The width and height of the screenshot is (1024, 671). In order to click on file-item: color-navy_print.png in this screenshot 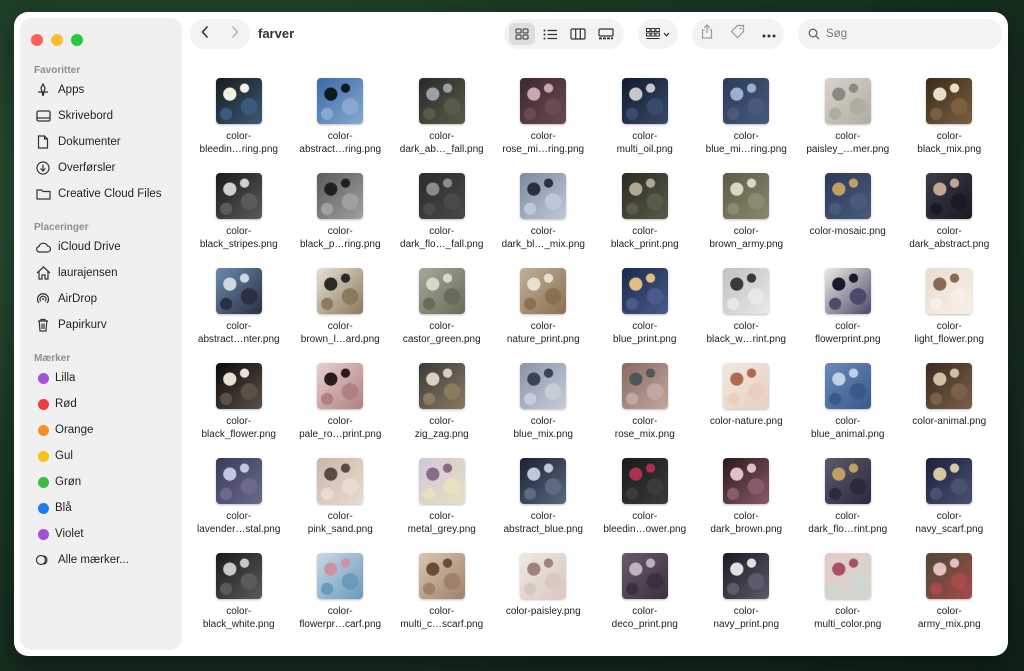, I will do `click(747, 594)`.